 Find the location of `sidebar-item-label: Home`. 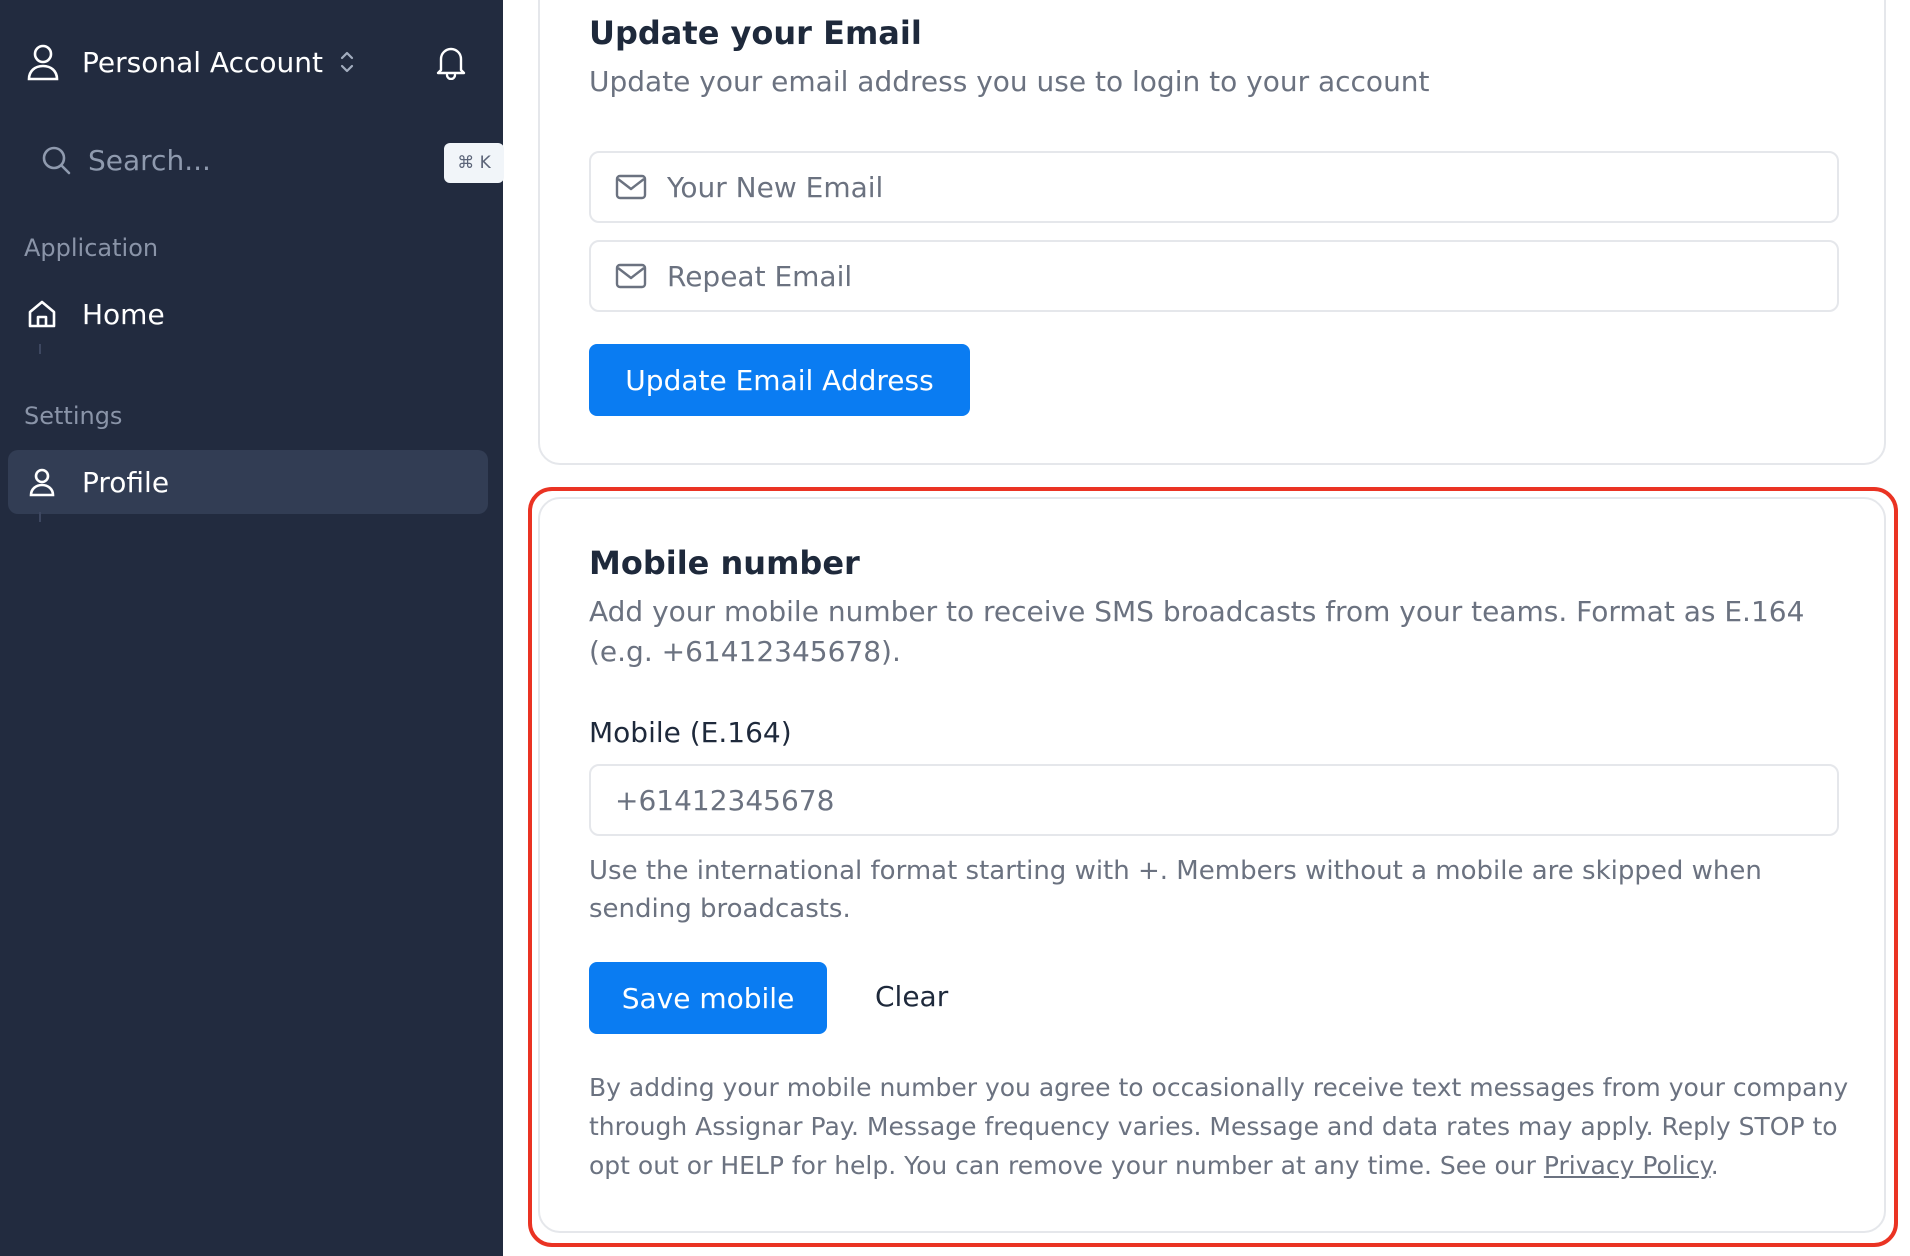

sidebar-item-label: Home is located at coordinates (123, 314).